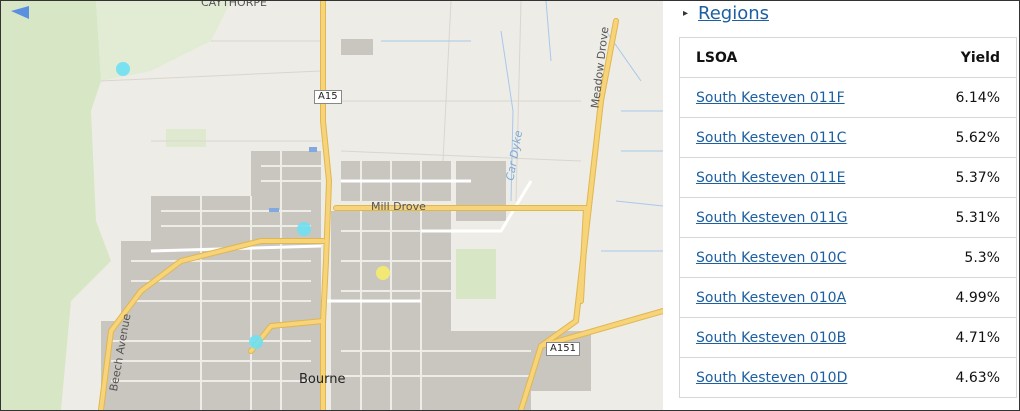 The height and width of the screenshot is (411, 1020). Describe the element at coordinates (328, 97) in the screenshot. I see `road-shield-a15: A15` at that location.